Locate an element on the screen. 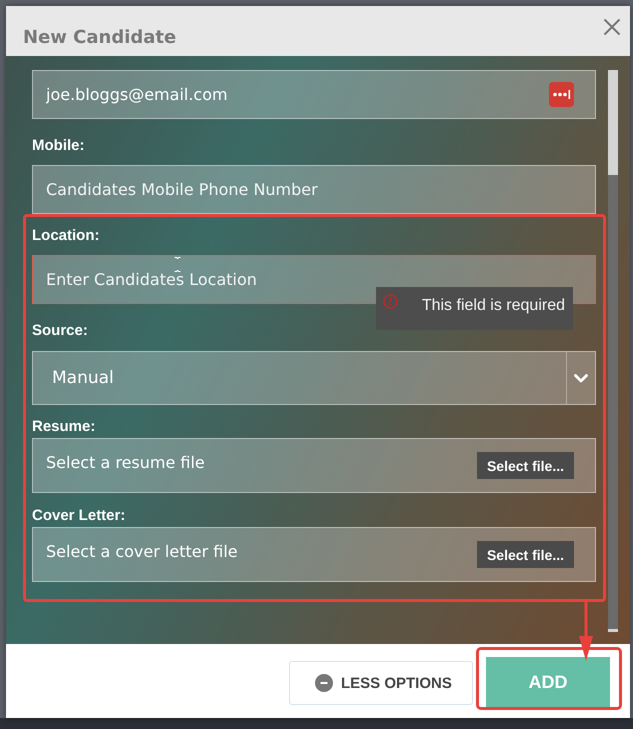  close-button is located at coordinates (612, 27).